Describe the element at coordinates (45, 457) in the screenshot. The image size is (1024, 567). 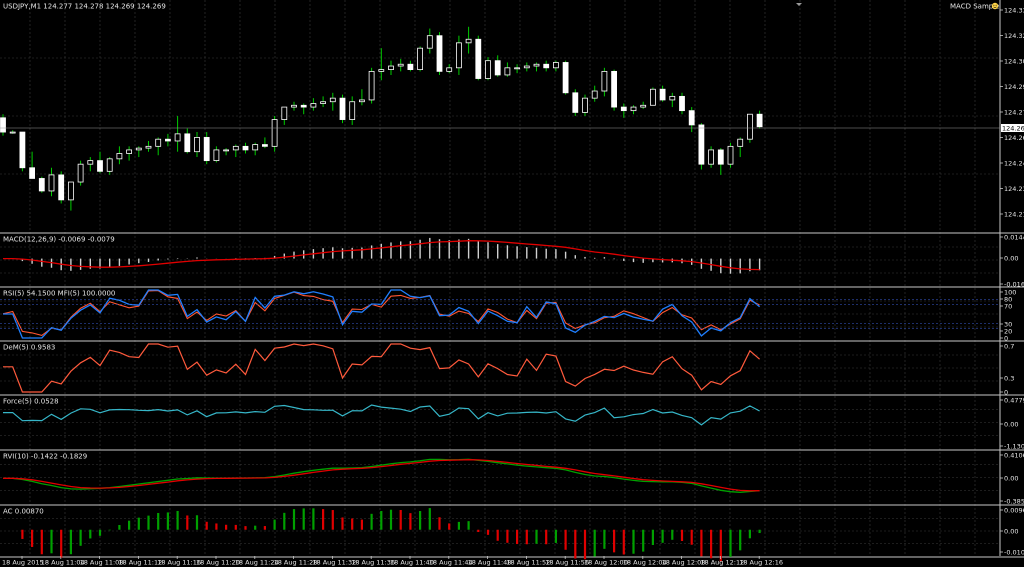
I see `rvi-label: RVI(10) -0.1422 -0.1829` at that location.